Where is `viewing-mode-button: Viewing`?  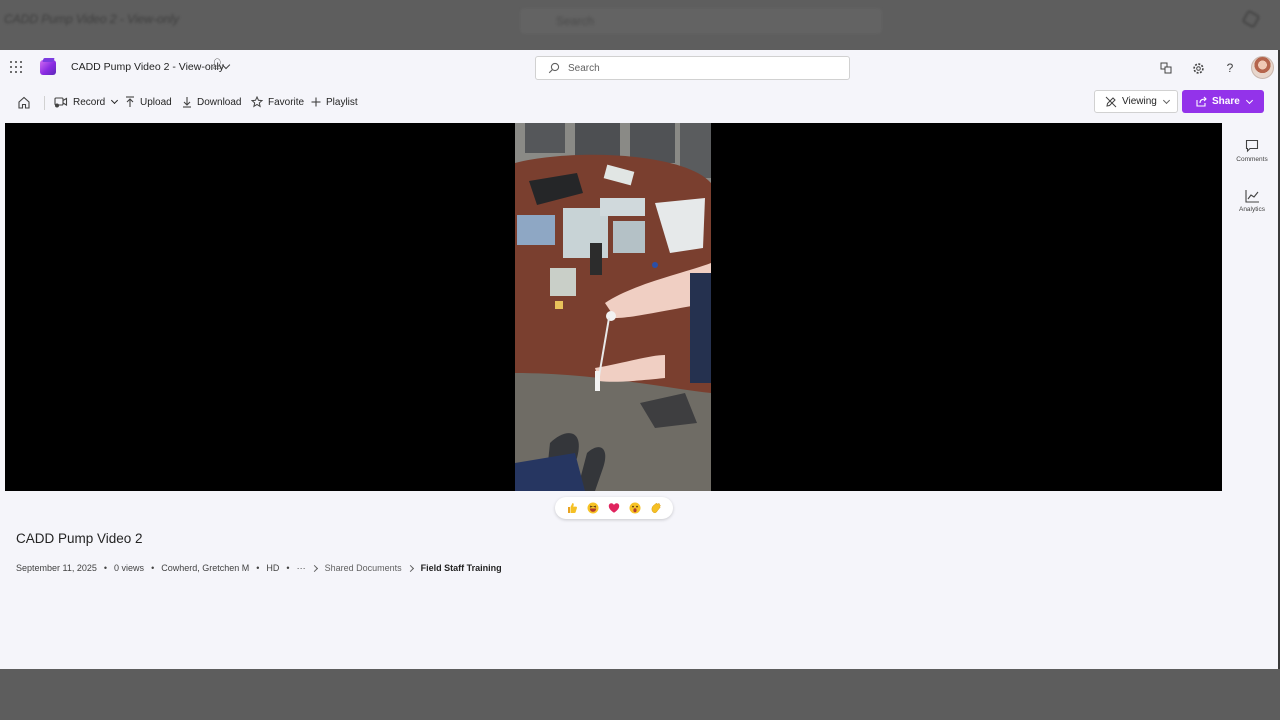
viewing-mode-button: Viewing is located at coordinates (1136, 101).